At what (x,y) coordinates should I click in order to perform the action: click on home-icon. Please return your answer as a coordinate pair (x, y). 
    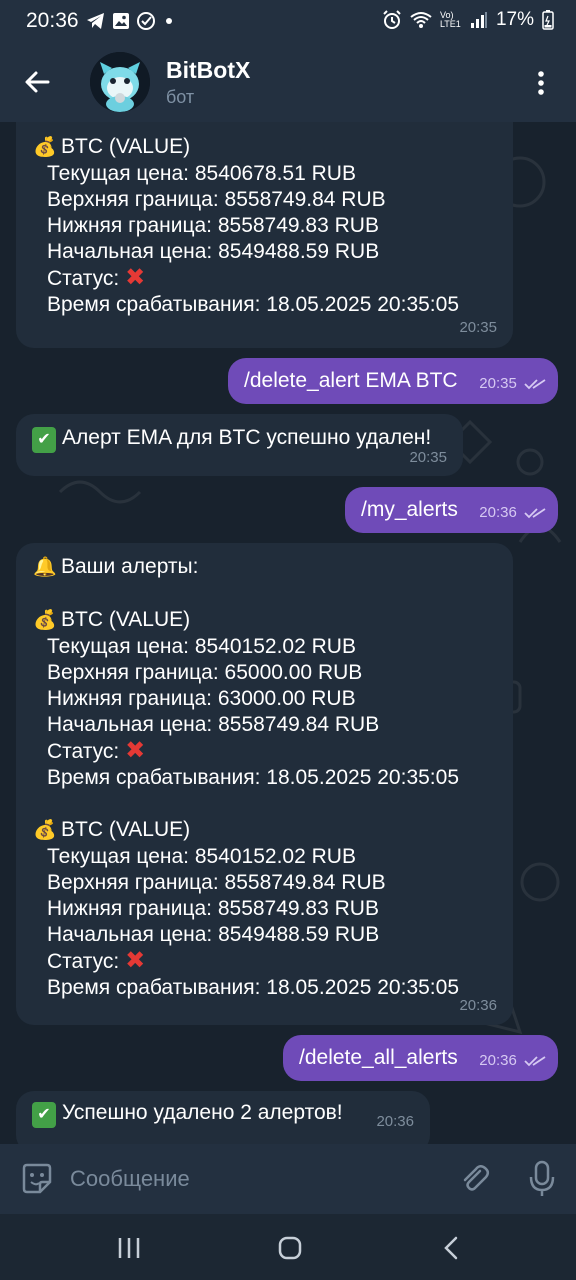
    Looking at the image, I should click on (290, 1248).